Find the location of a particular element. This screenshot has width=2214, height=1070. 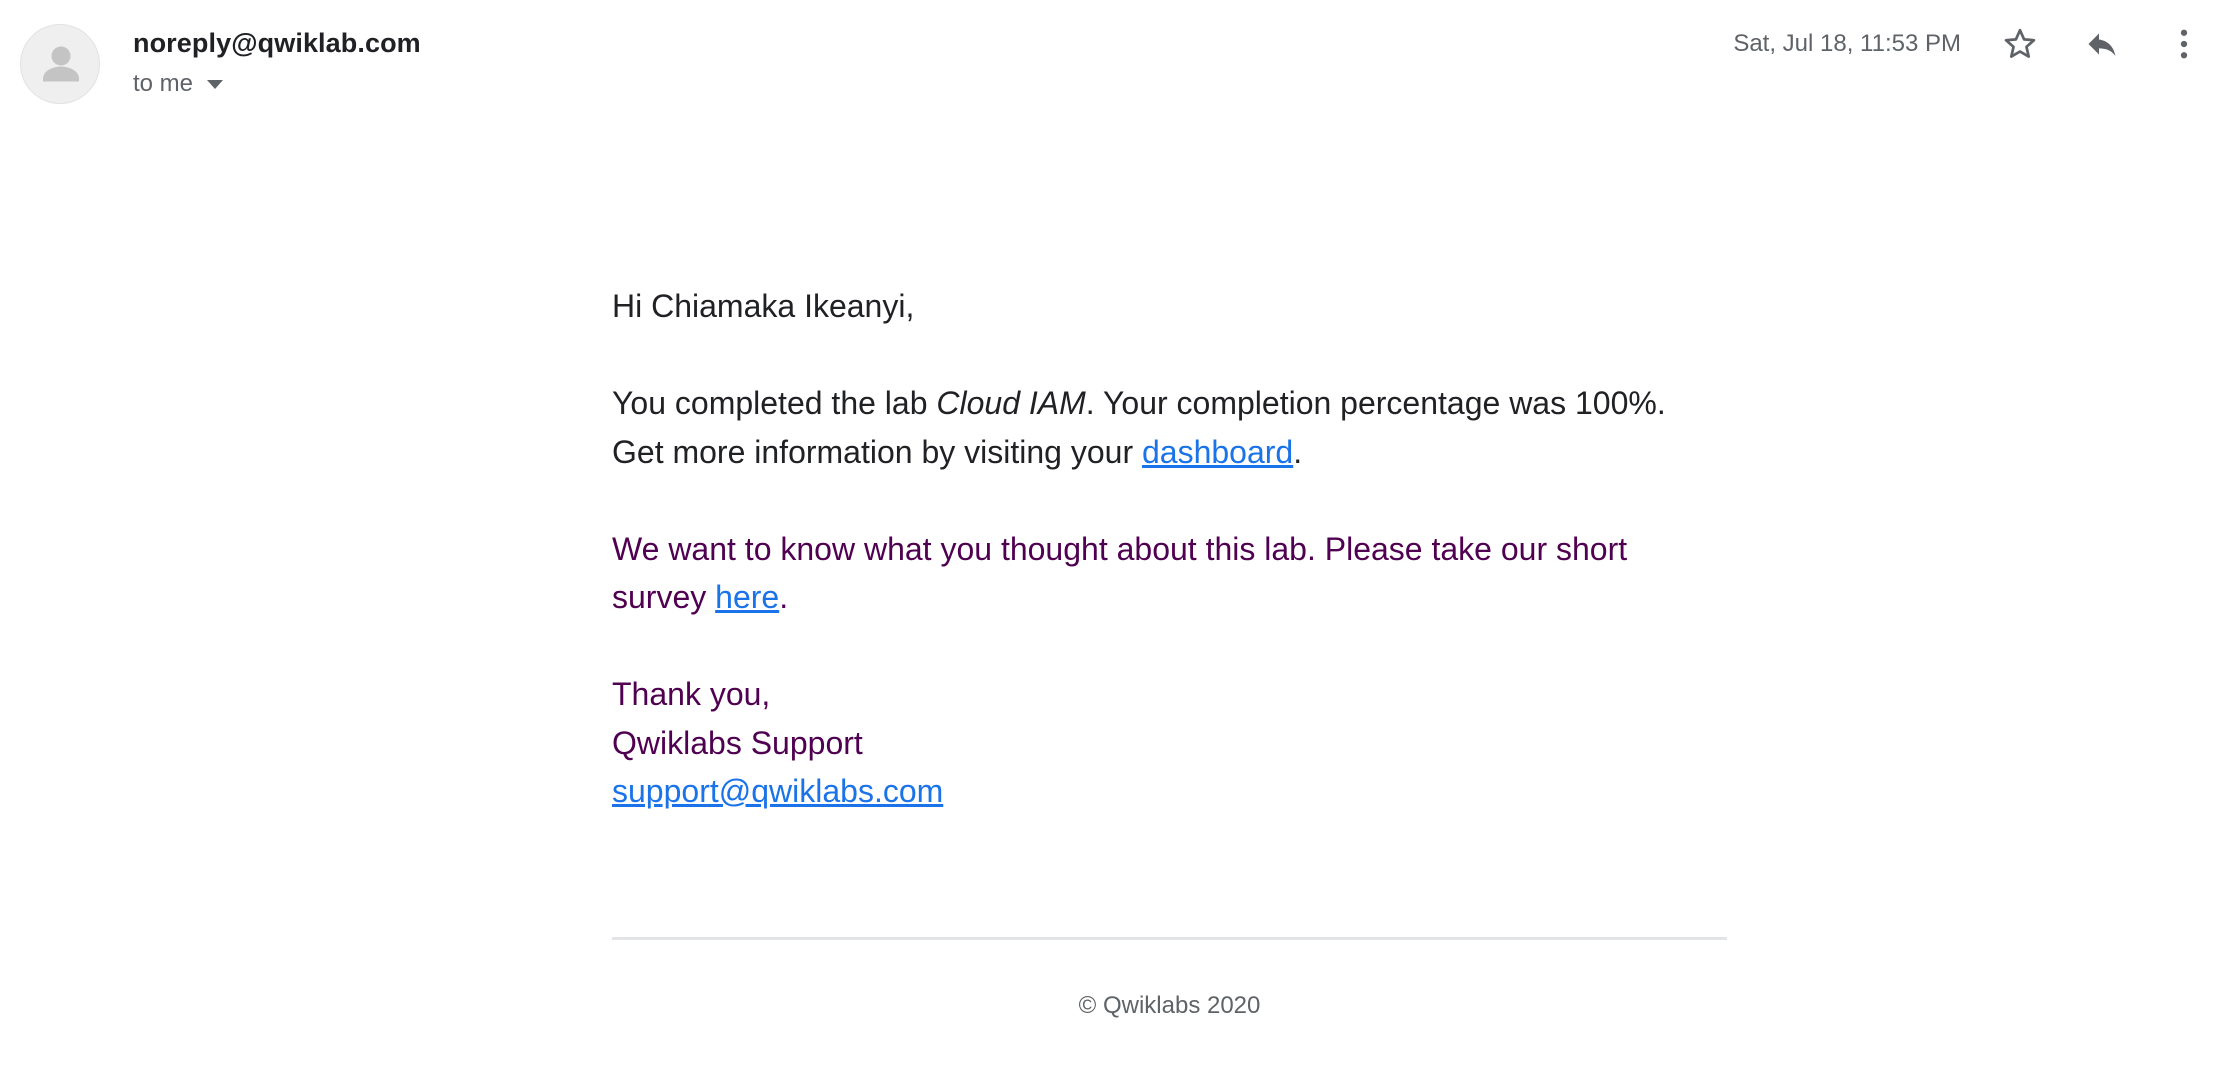

star-button is located at coordinates (2020, 44).